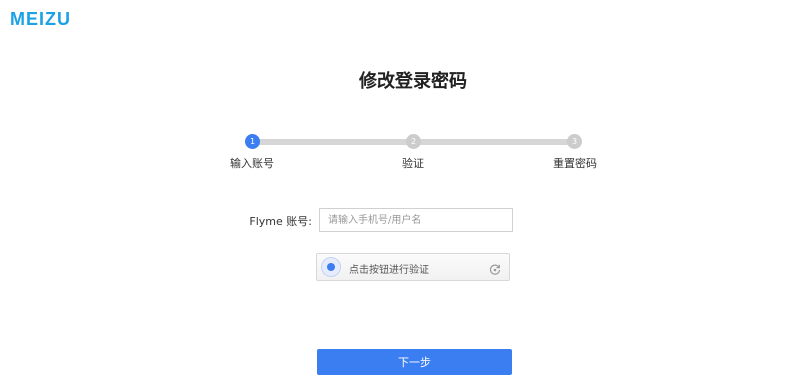 This screenshot has width=800, height=388. Describe the element at coordinates (40, 19) in the screenshot. I see `meizu-logo: MEIZU` at that location.